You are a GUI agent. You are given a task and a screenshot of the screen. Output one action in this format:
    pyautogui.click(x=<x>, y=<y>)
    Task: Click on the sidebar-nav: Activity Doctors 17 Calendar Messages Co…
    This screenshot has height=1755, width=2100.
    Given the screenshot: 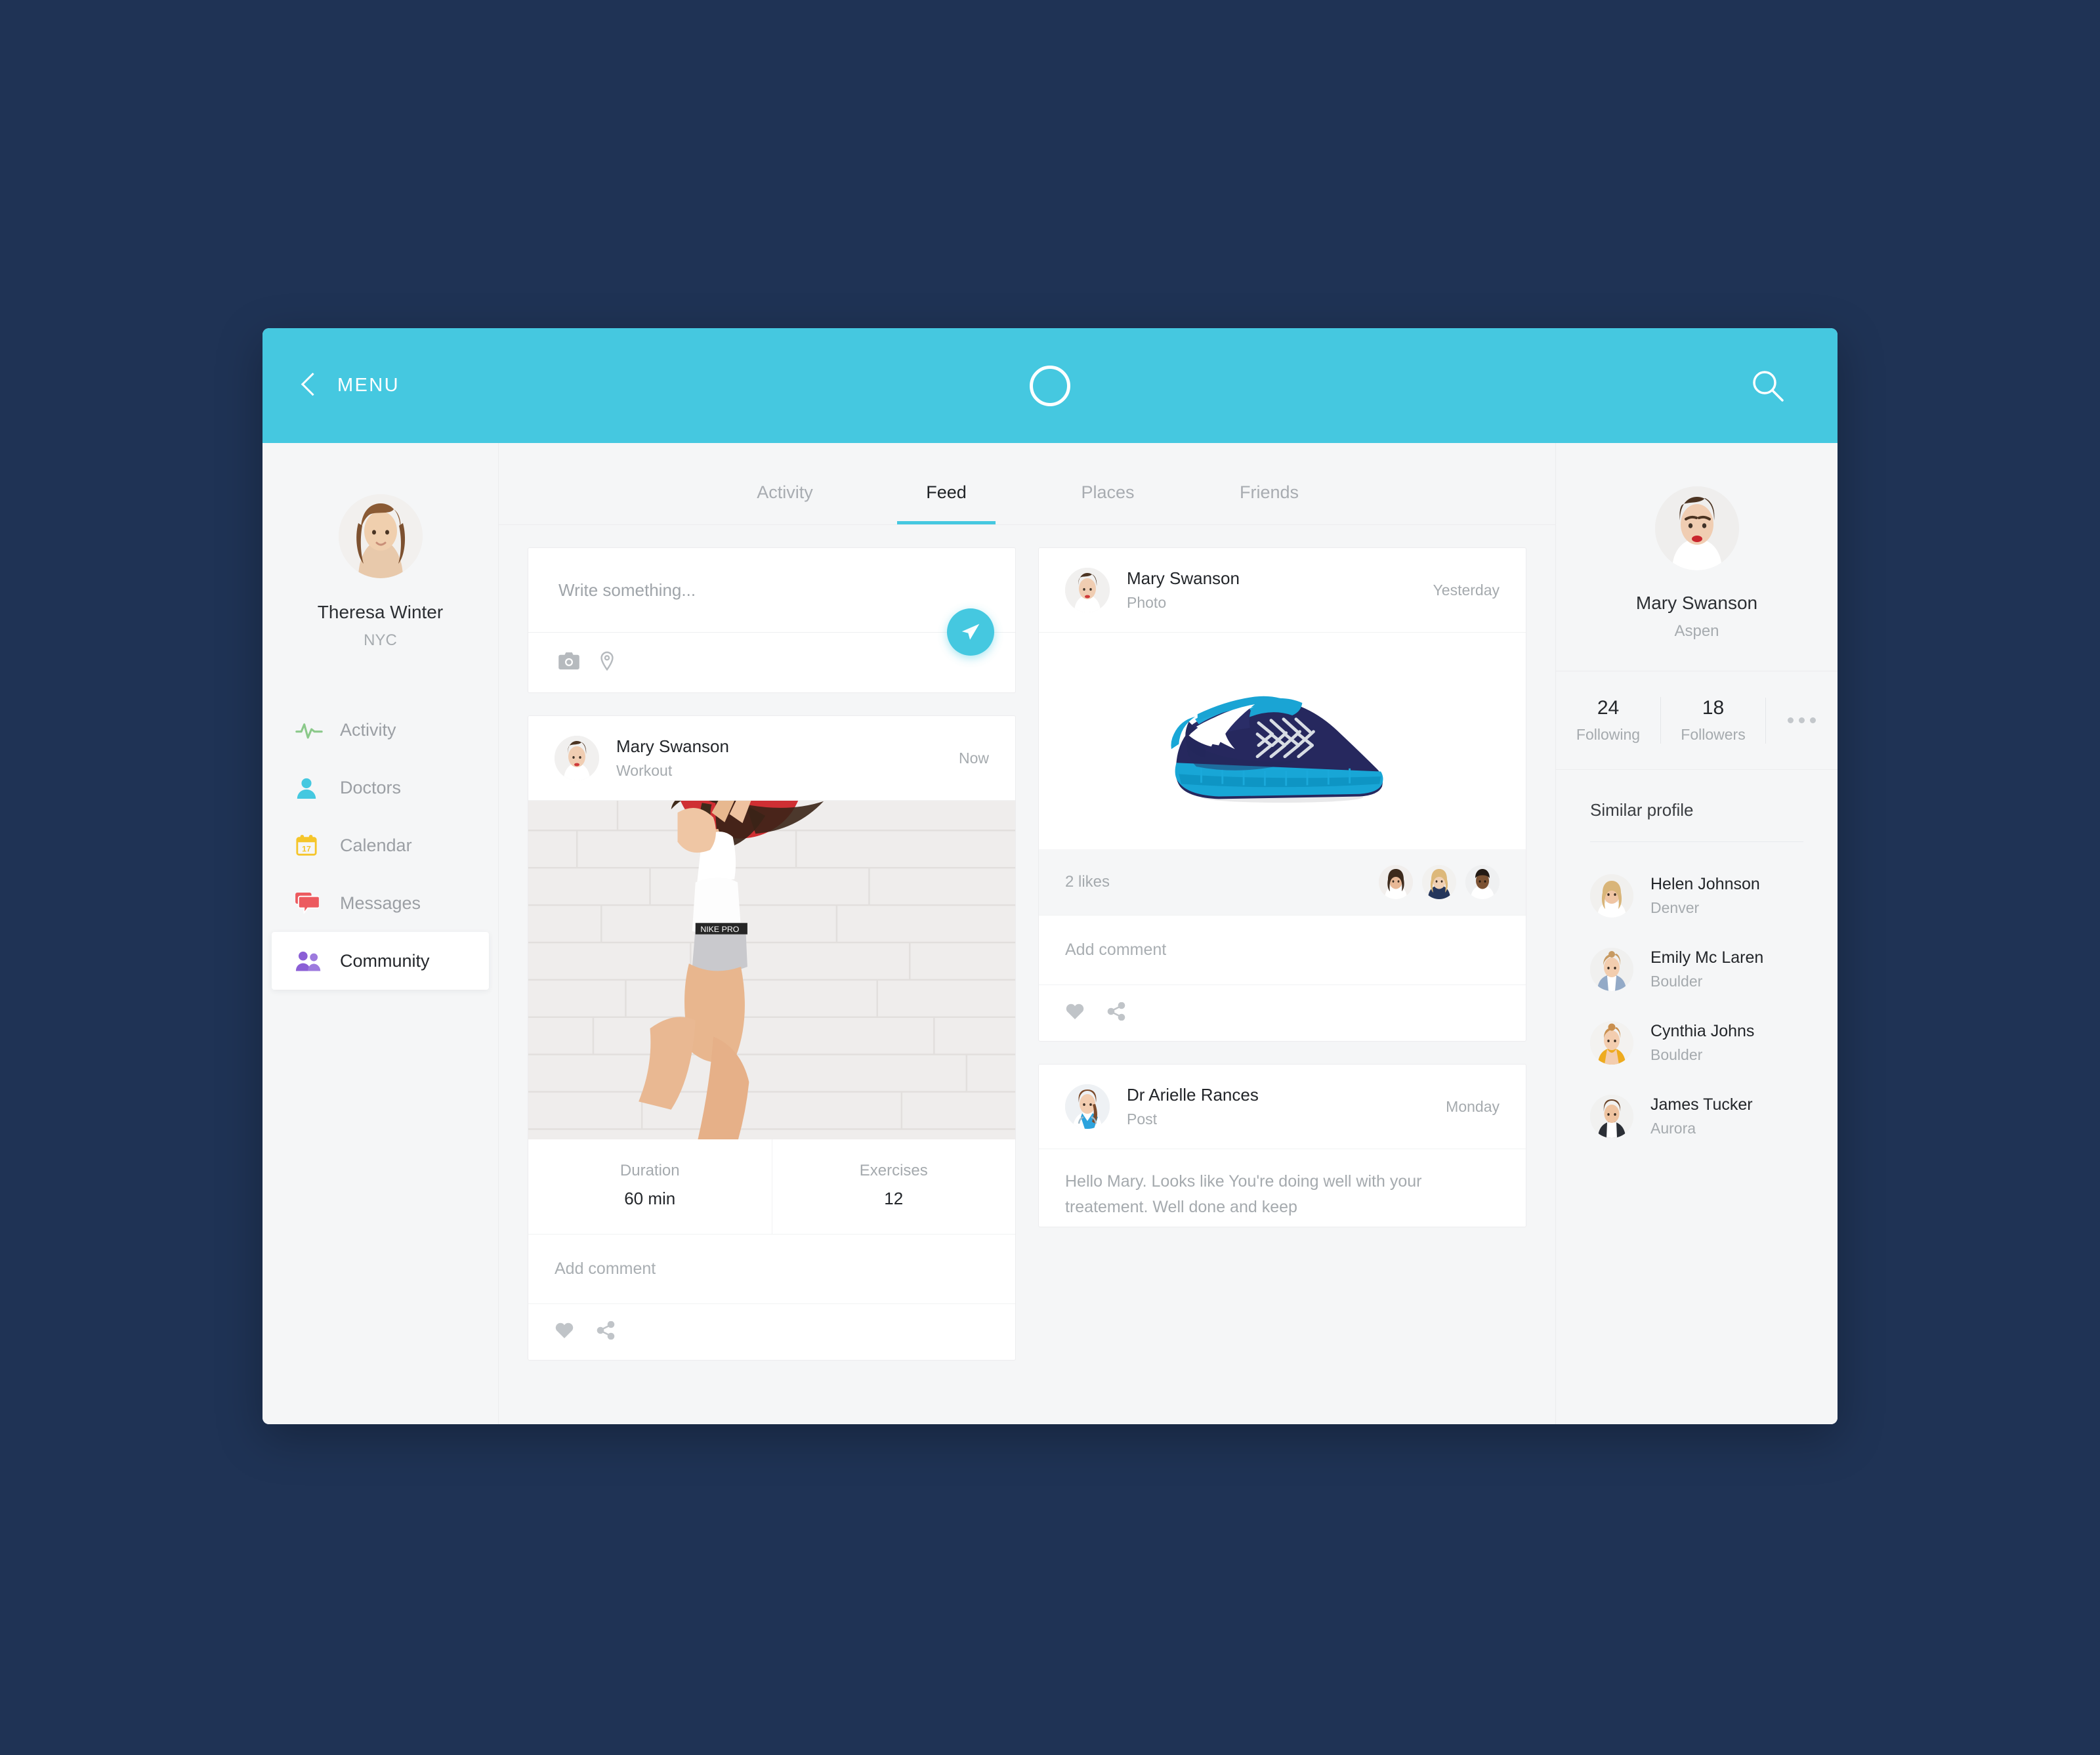 What is the action you would take?
    pyautogui.click(x=380, y=845)
    